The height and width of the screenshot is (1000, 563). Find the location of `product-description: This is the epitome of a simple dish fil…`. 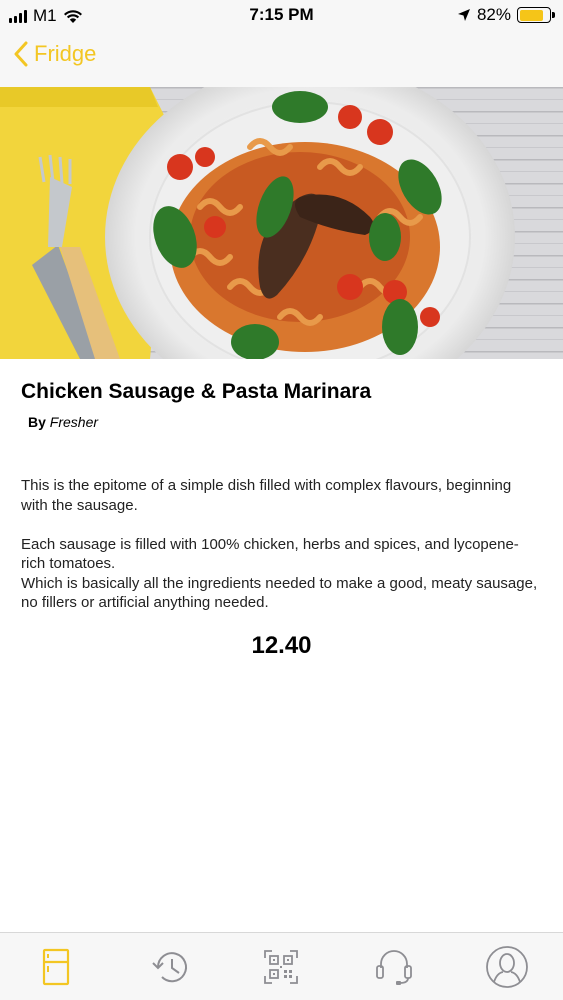

product-description: This is the epitome of a simple dish fil… is located at coordinates (279, 544).